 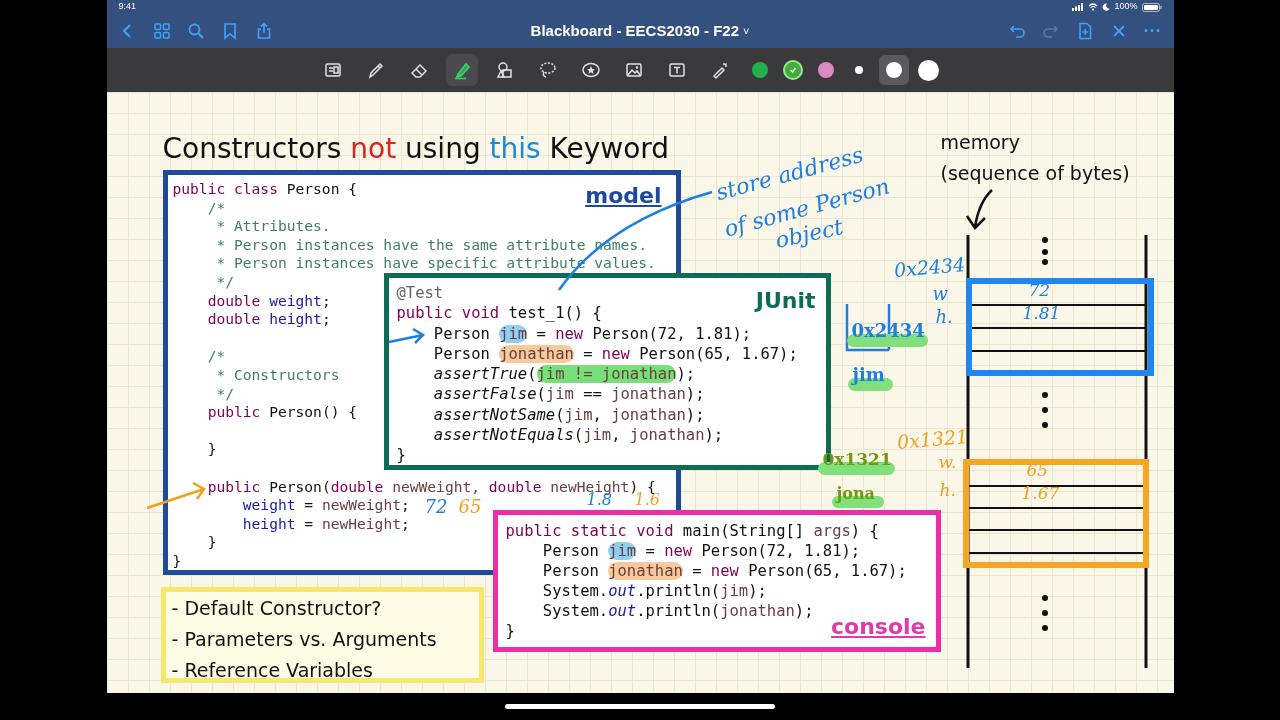 What do you see at coordinates (461, 70) in the screenshot?
I see `highlighter-icon` at bounding box center [461, 70].